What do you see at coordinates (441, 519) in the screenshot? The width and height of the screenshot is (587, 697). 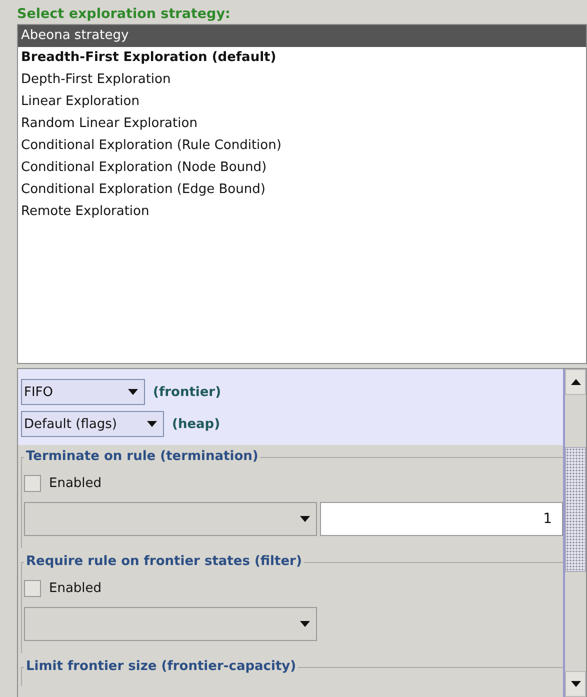 I see `number-field: 1` at bounding box center [441, 519].